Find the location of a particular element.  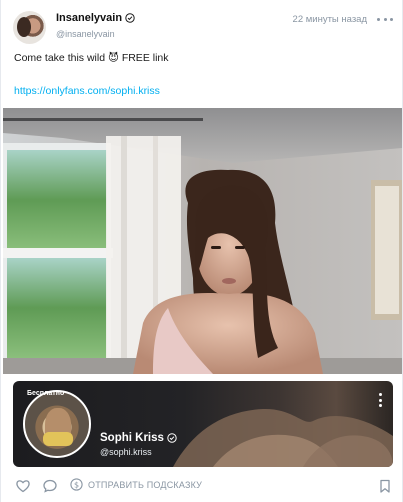

send-tip-label: ОТПРАВИТЬ ПОДСКАЗКУ is located at coordinates (145, 484).